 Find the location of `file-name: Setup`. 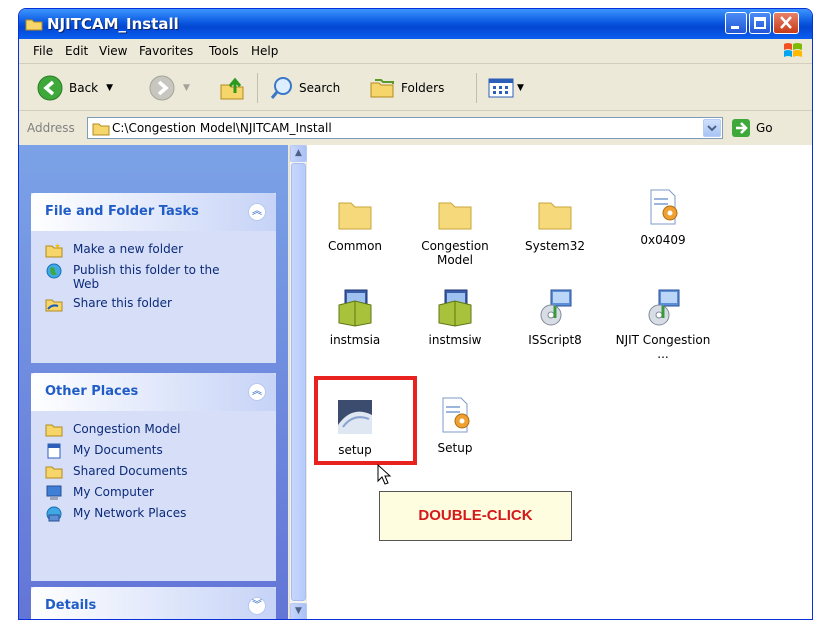

file-name: Setup is located at coordinates (455, 448).